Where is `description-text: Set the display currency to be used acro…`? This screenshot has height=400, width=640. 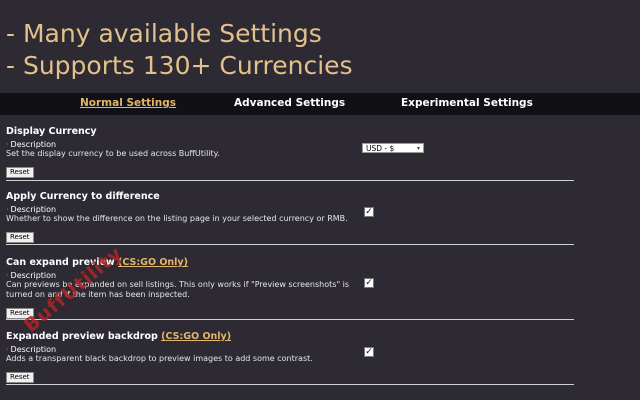
description-text: Set the display currency to be used acro… is located at coordinates (113, 153).